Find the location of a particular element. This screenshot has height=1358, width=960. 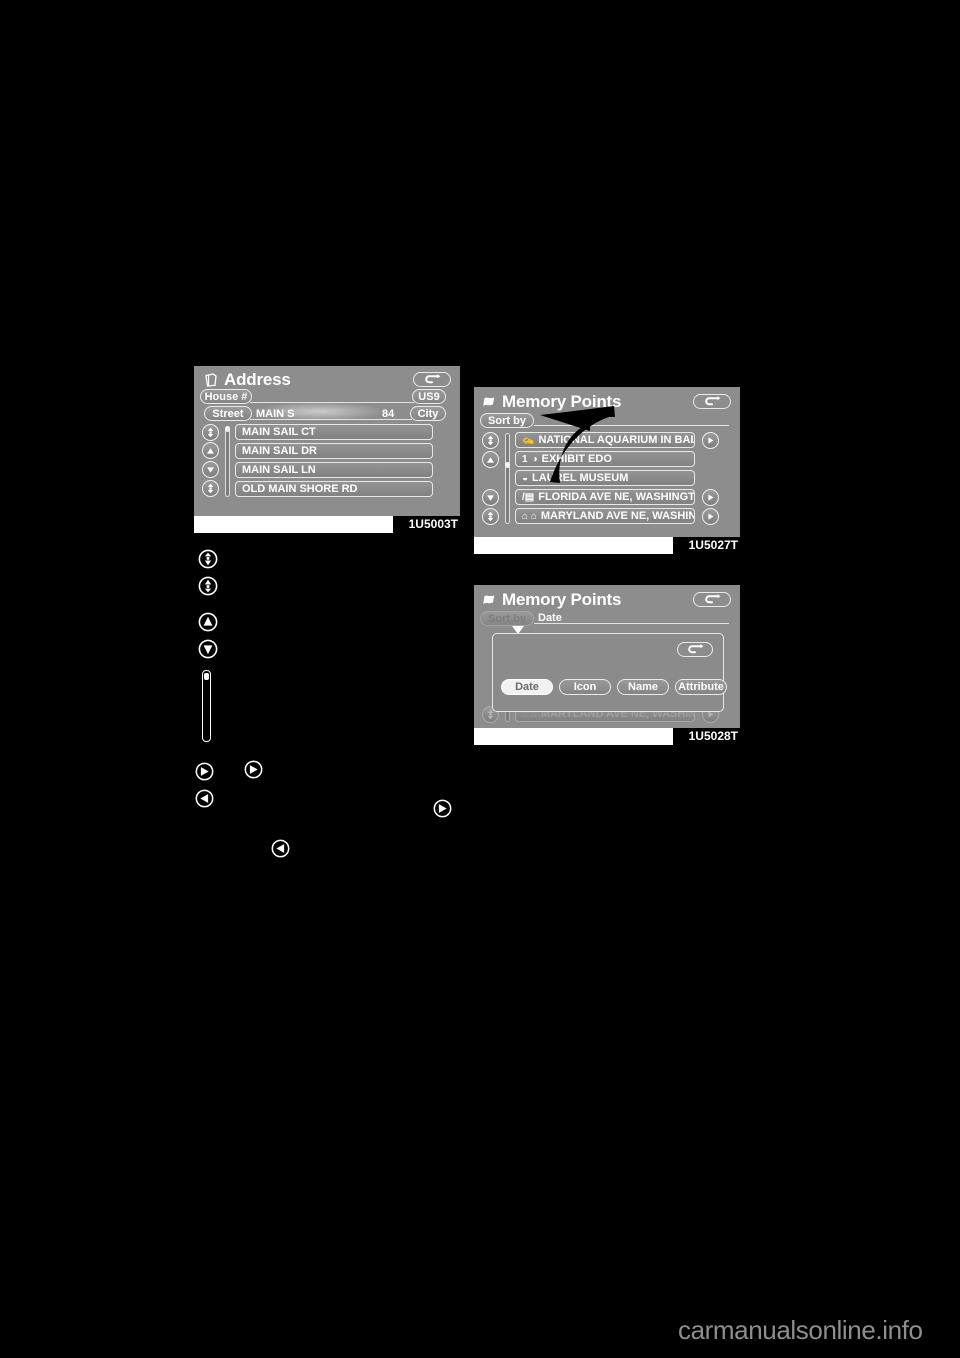

figure-code: 1U5028T is located at coordinates (713, 736).